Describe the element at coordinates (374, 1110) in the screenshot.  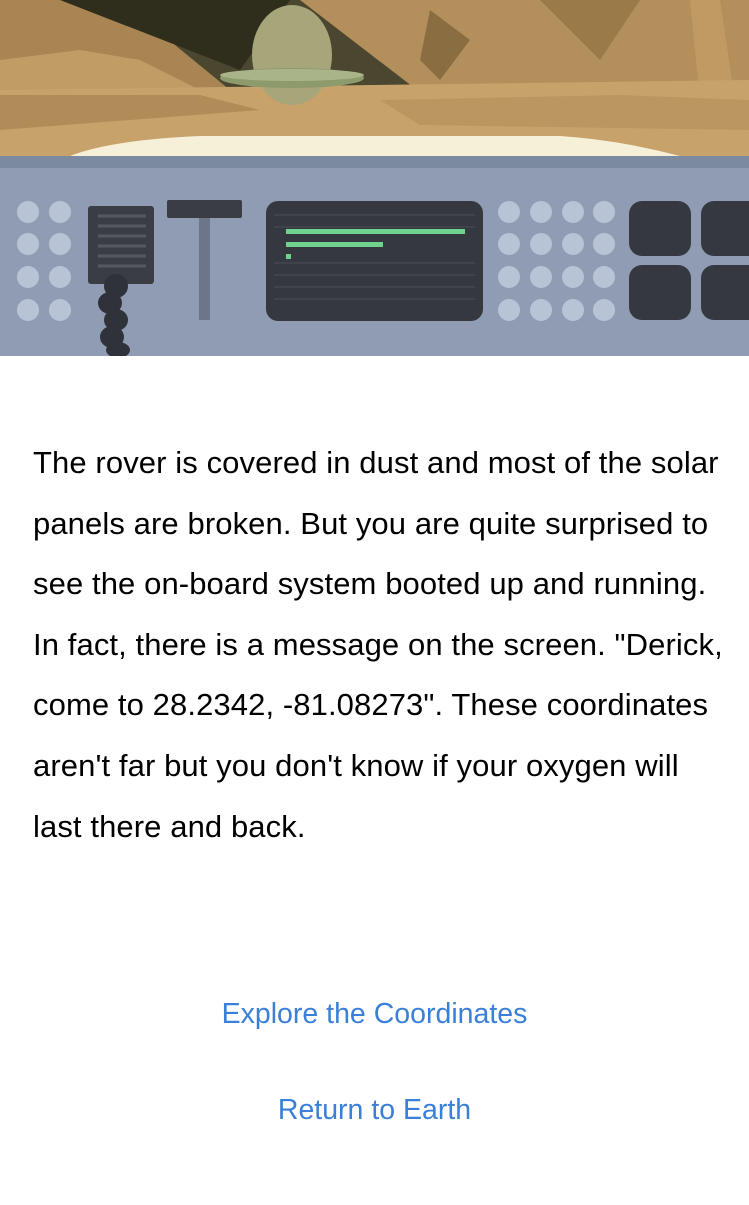
I see `return-to-earth-button: Return to Earth` at that location.